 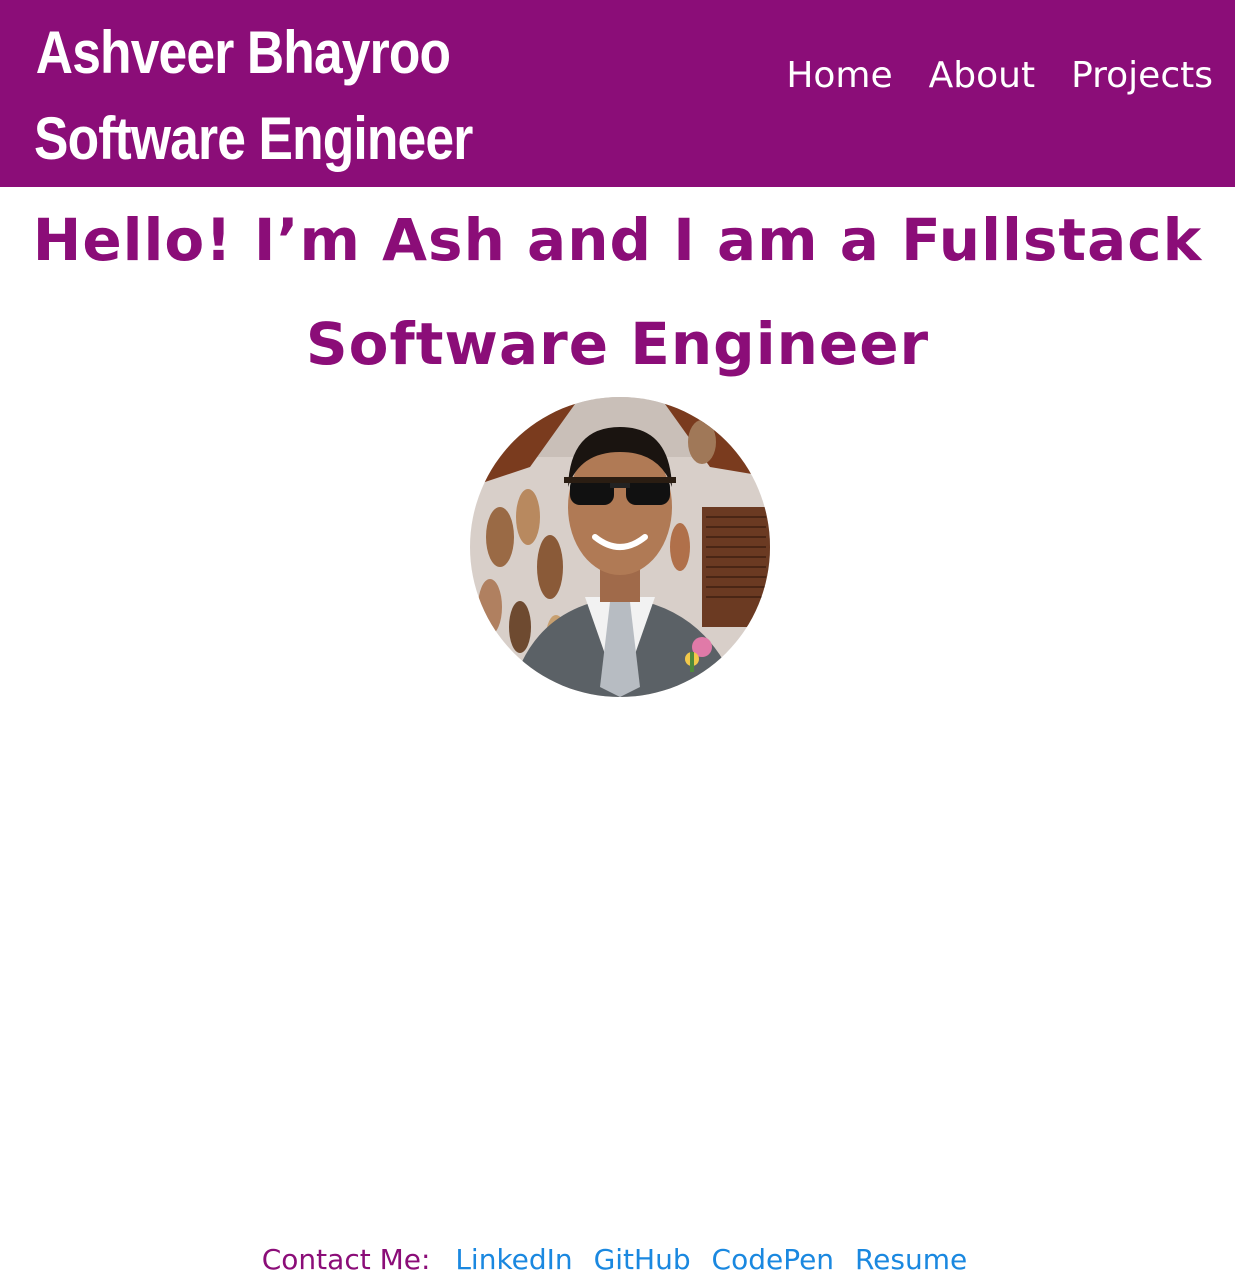 What do you see at coordinates (982, 76) in the screenshot?
I see `nav-about-link: About` at bounding box center [982, 76].